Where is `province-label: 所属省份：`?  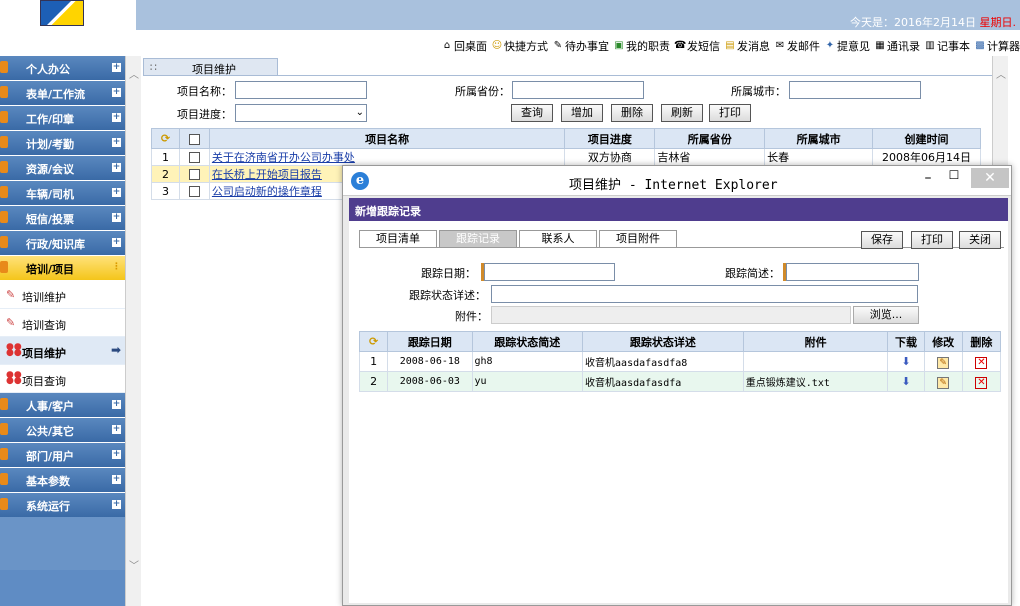
province-label: 所属省份： is located at coordinates (482, 91).